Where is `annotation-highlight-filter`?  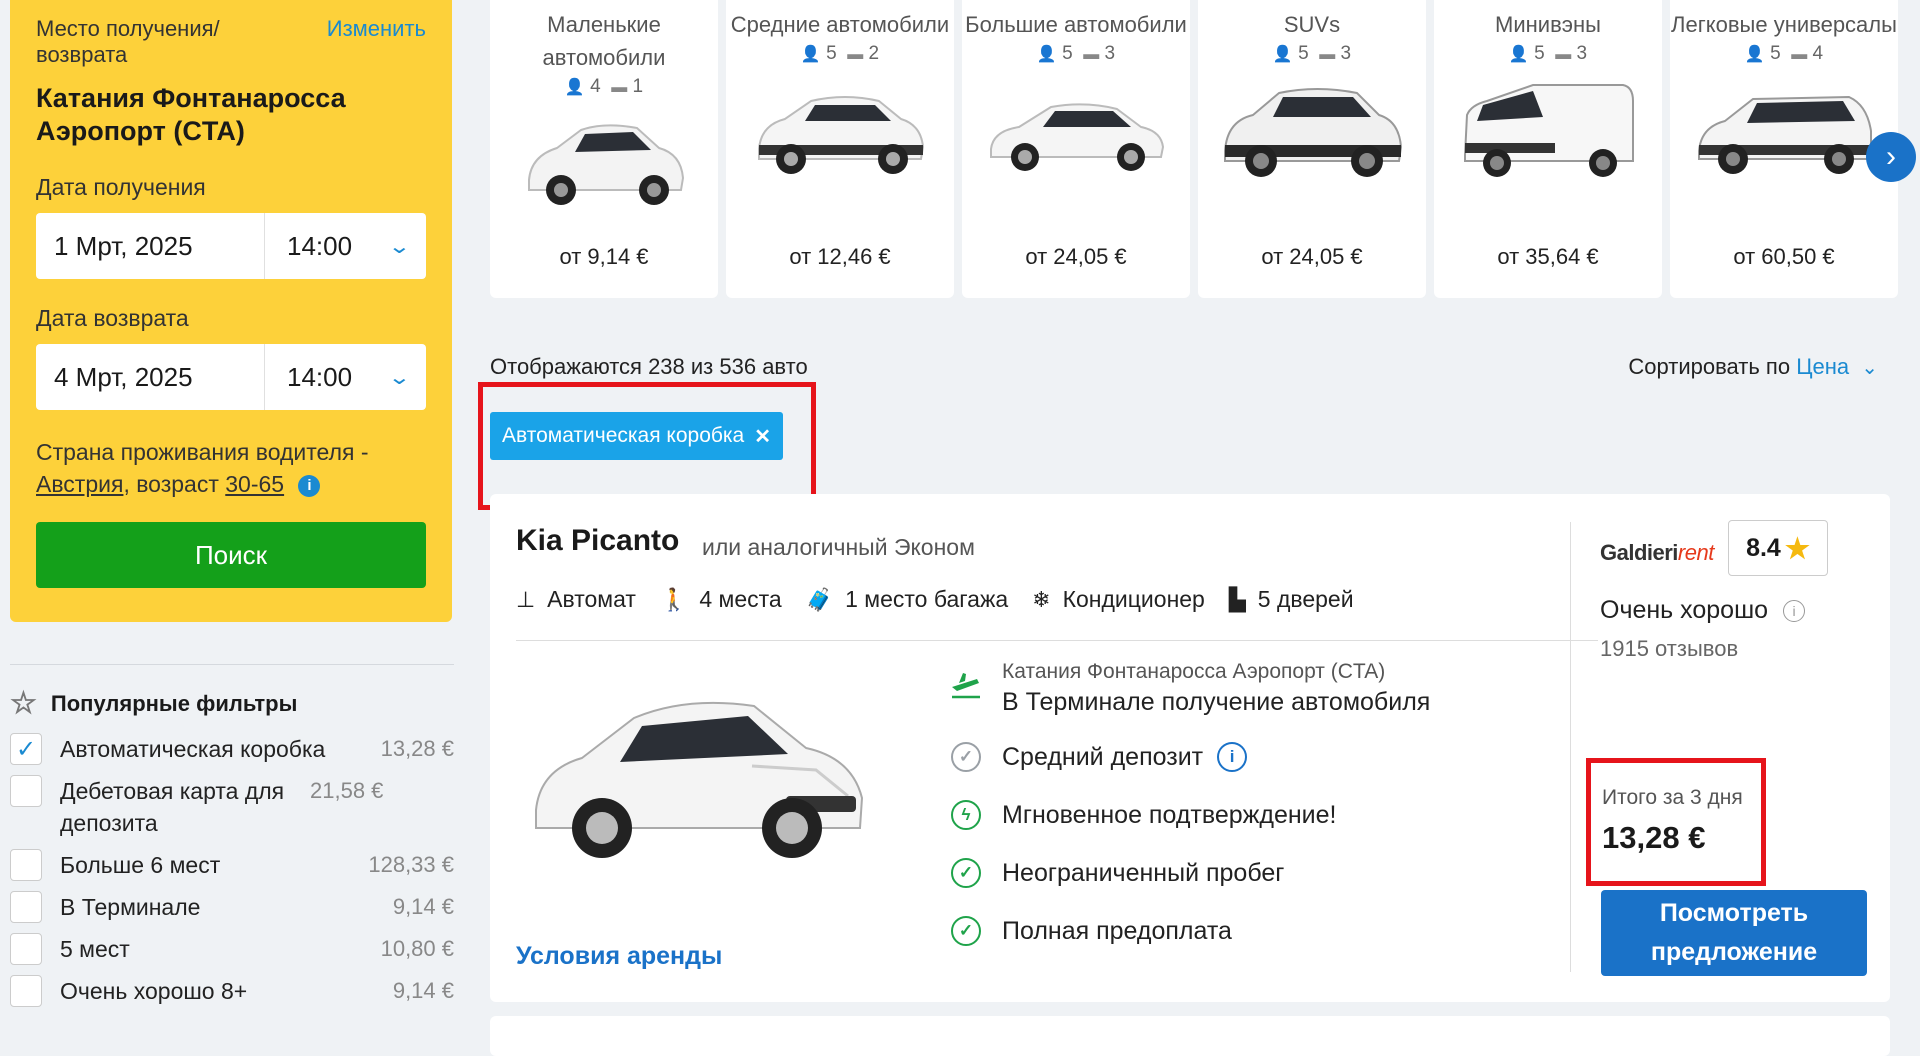
annotation-highlight-filter is located at coordinates (647, 446).